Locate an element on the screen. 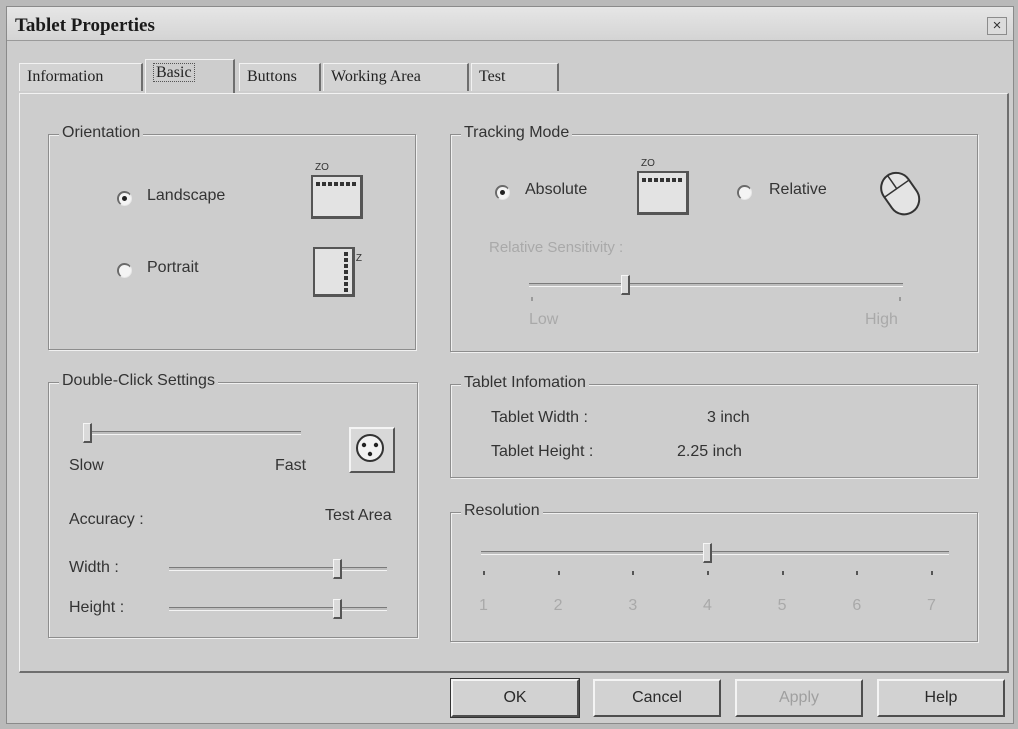 This screenshot has height=729, width=1018. slow-label: Slow is located at coordinates (86, 465).